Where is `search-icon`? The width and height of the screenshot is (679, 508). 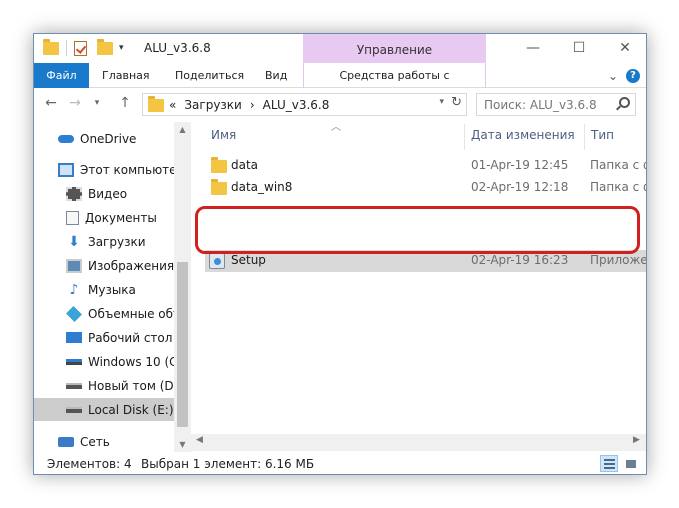 search-icon is located at coordinates (624, 102).